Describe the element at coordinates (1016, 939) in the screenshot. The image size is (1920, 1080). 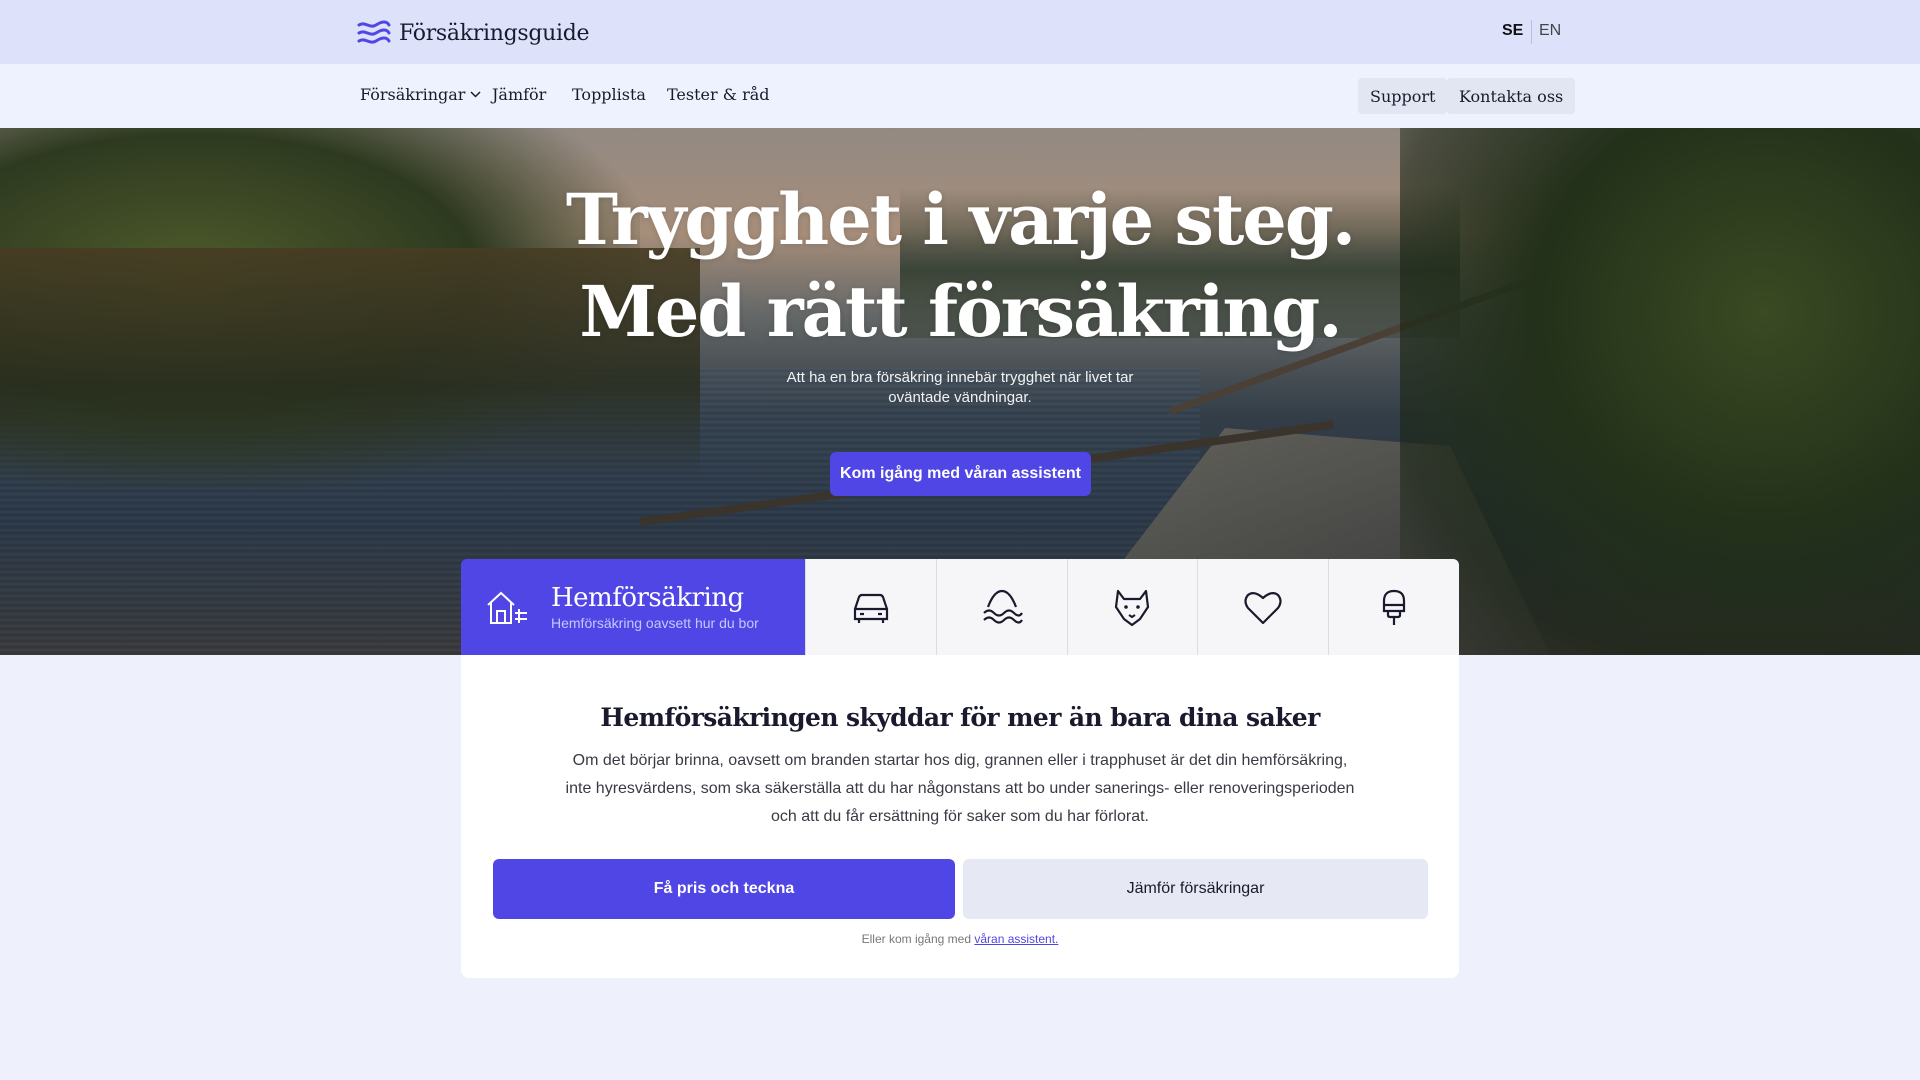
I see `assistant-link: våran assistent.` at that location.